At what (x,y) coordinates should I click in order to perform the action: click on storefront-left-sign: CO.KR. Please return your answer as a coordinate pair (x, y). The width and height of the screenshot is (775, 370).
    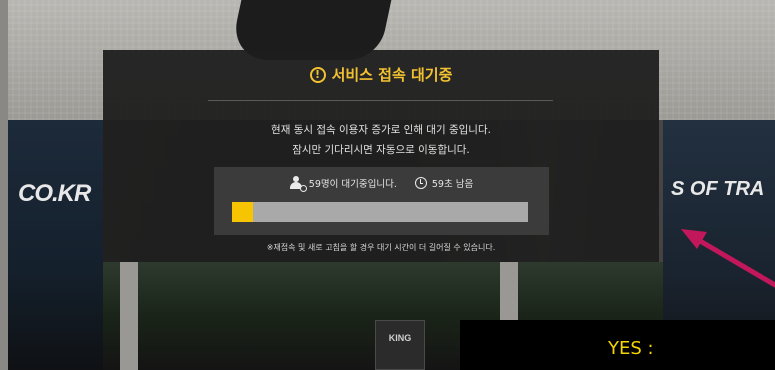
    Looking at the image, I should click on (54, 193).